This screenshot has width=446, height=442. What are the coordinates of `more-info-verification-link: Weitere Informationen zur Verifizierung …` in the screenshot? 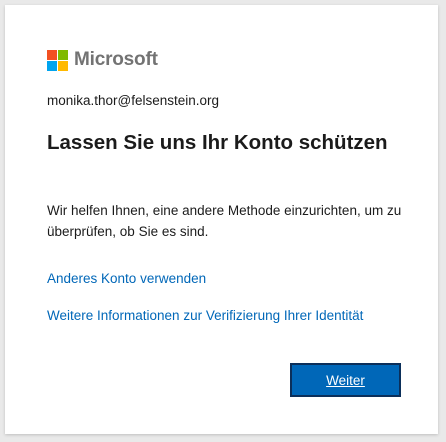 It's located at (217, 315).